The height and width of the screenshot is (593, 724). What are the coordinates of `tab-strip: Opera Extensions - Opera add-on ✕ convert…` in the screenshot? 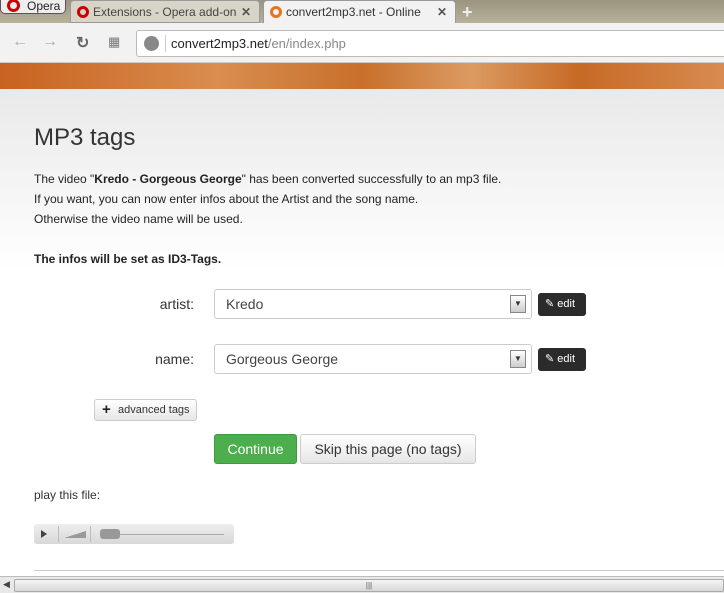 It's located at (362, 11).